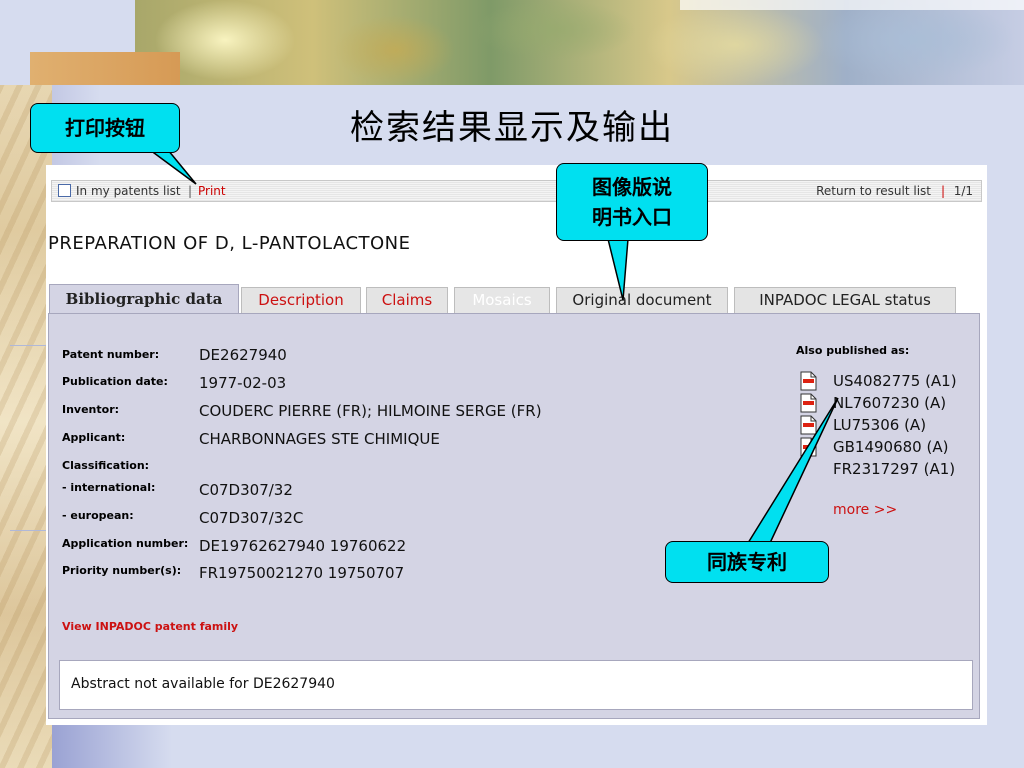  I want to click on also-published-item: LU75306 (A), so click(879, 425).